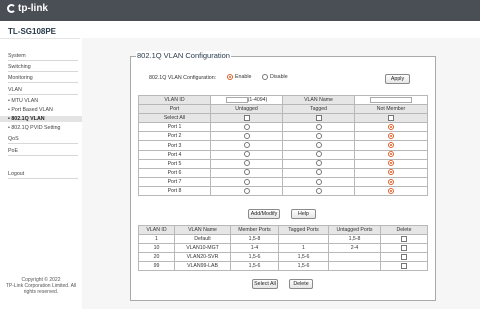  I want to click on vlan-name-input, so click(391, 99).